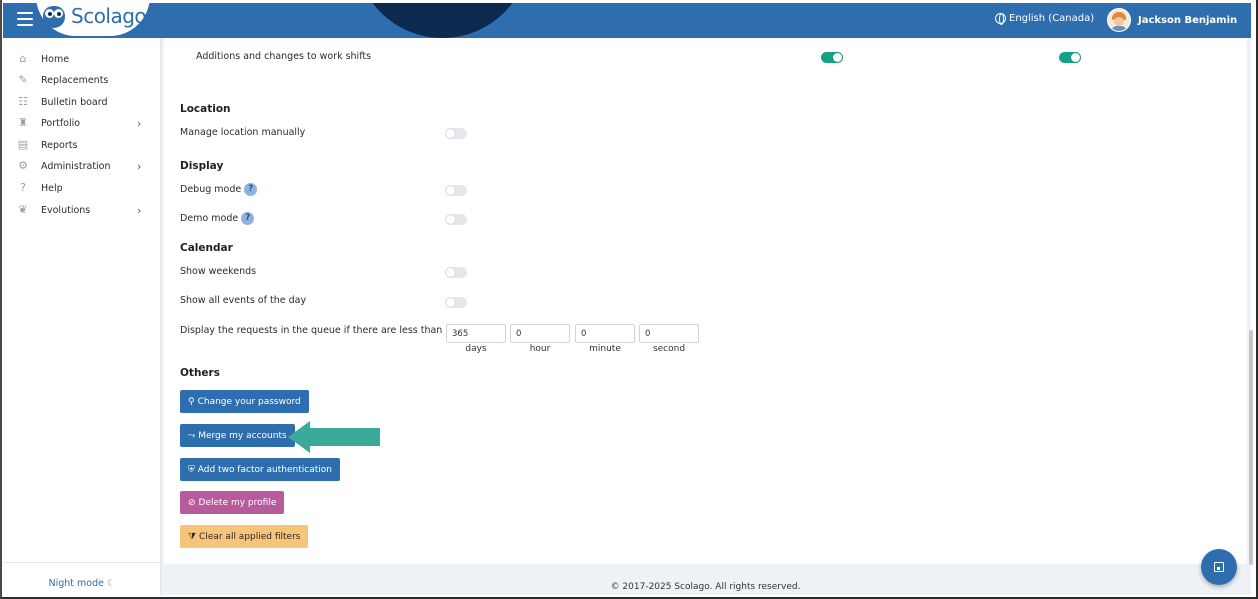  I want to click on question-icon: ?, so click(23, 187).